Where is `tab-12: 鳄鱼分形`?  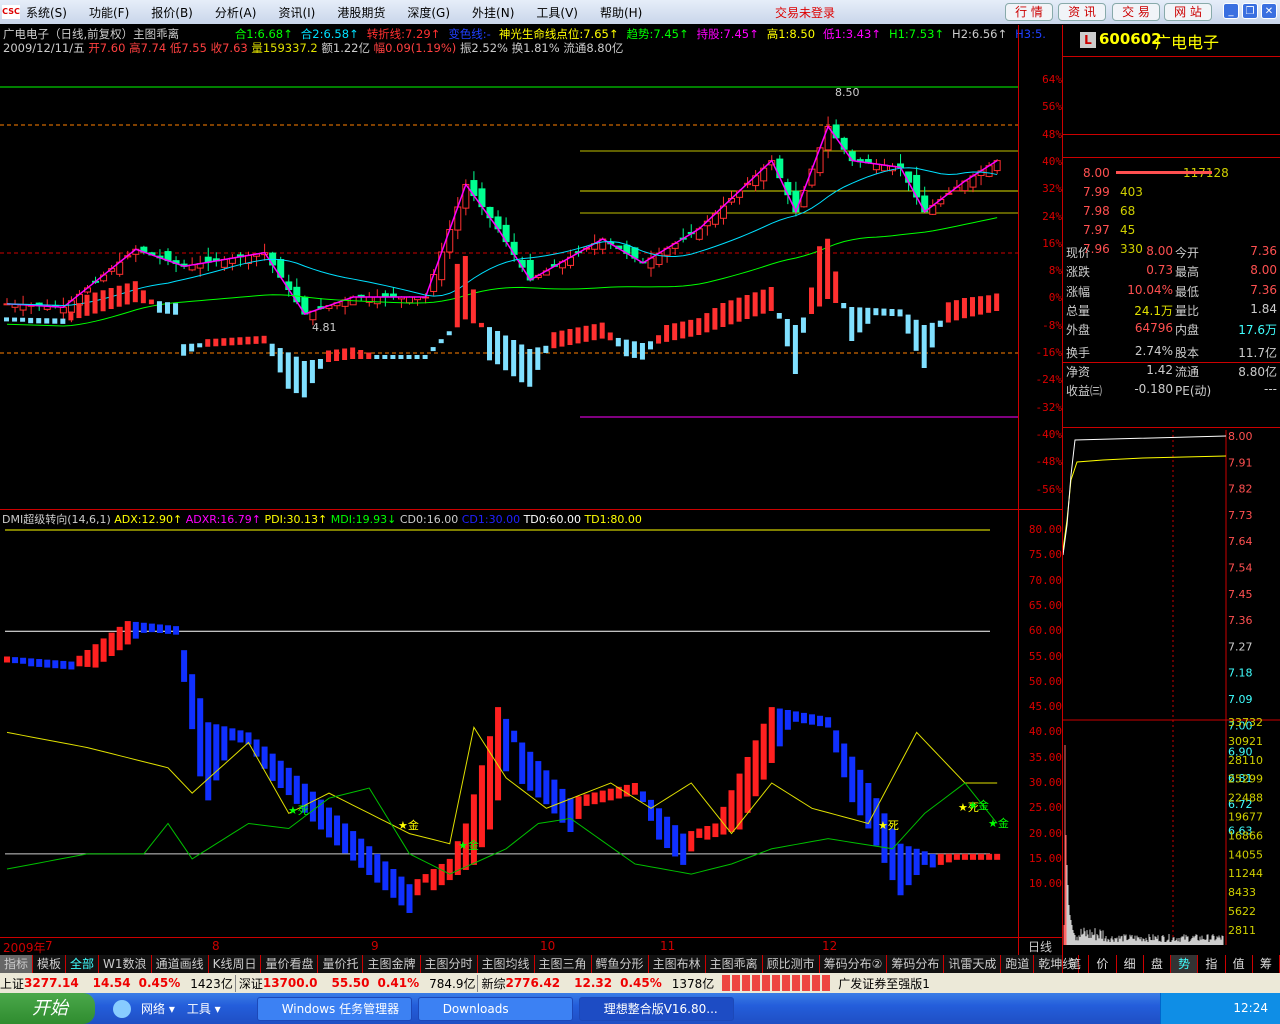 tab-12: 鳄鱼分形 is located at coordinates (620, 964).